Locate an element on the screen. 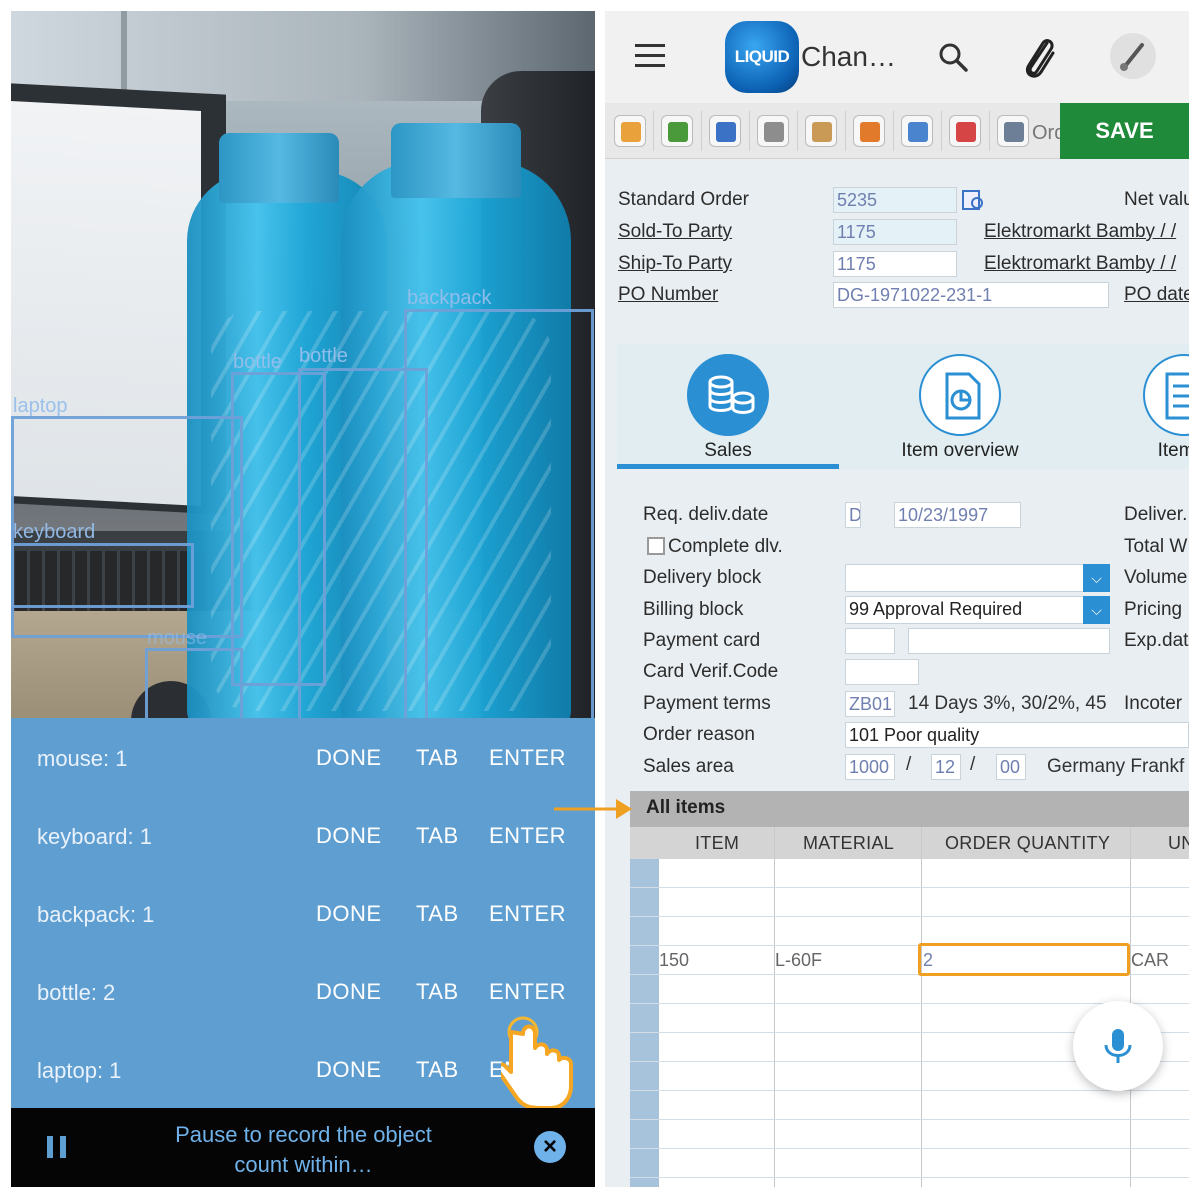  order-quantity-input: 2 is located at coordinates (1024, 959).